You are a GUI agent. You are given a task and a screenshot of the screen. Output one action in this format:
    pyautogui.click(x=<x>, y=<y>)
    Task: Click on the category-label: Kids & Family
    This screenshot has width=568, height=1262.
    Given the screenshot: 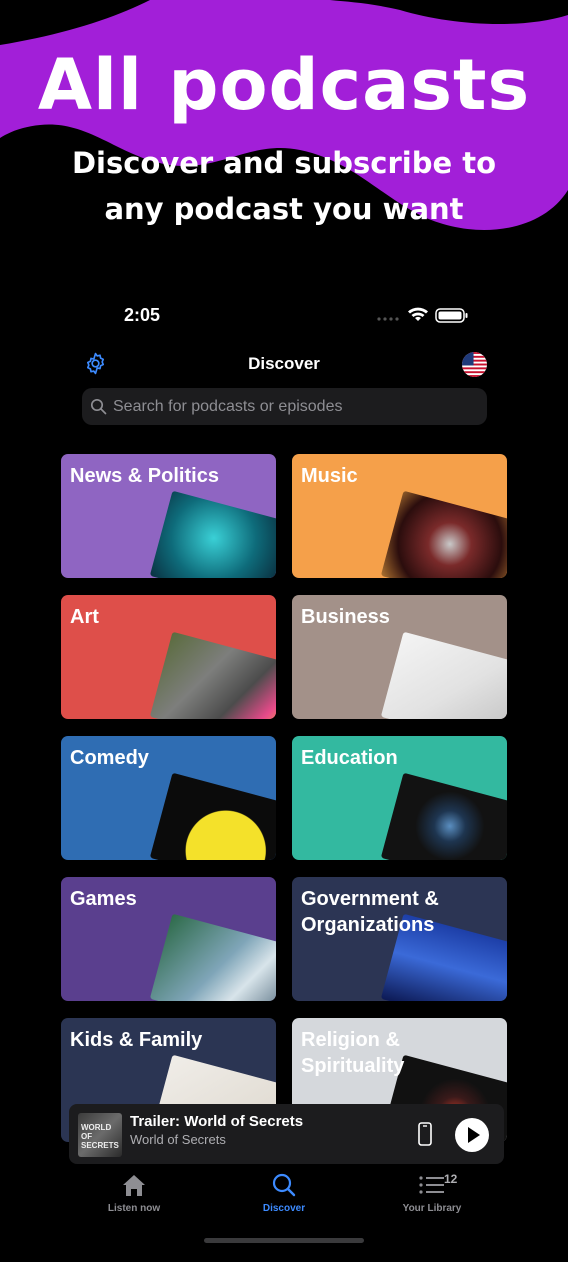 What is the action you would take?
    pyautogui.click(x=136, y=1040)
    